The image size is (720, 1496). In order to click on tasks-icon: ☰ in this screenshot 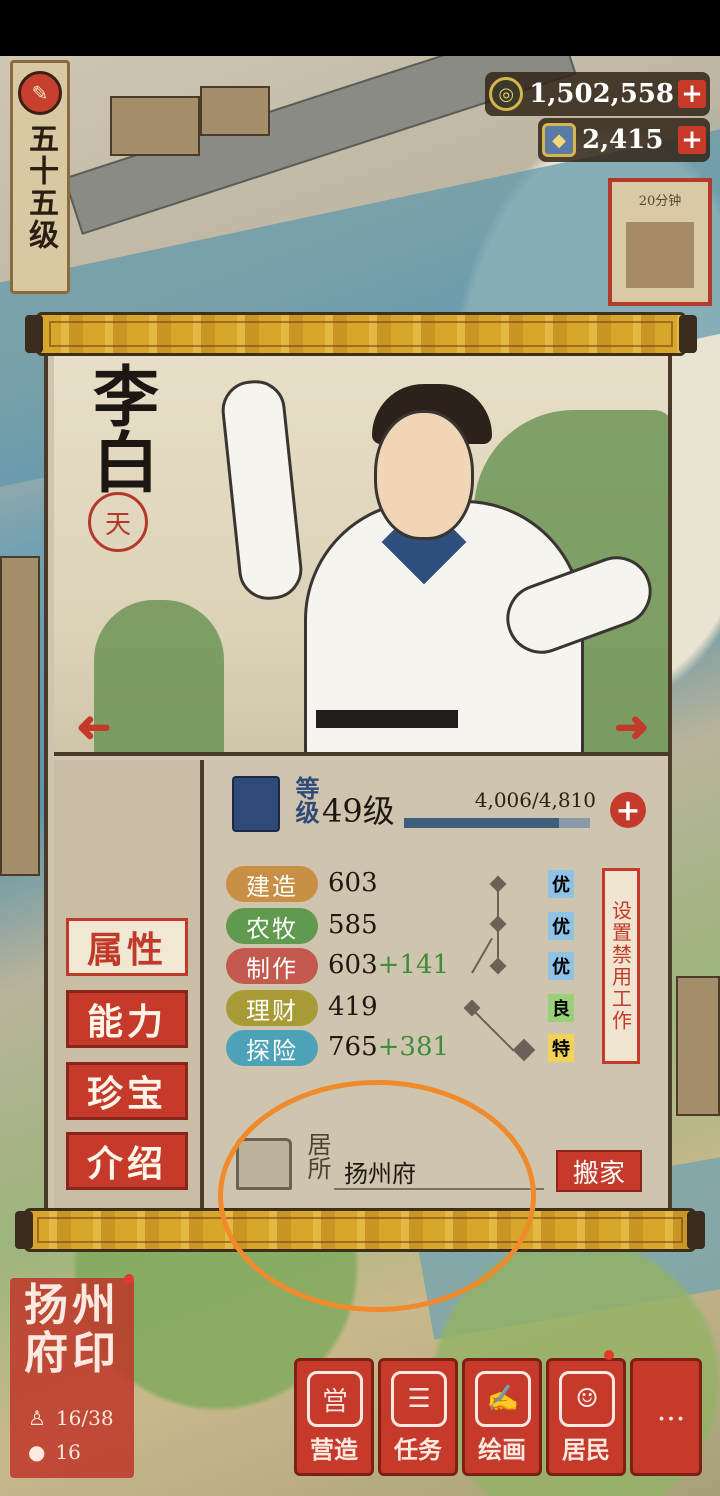, I will do `click(419, 1399)`.